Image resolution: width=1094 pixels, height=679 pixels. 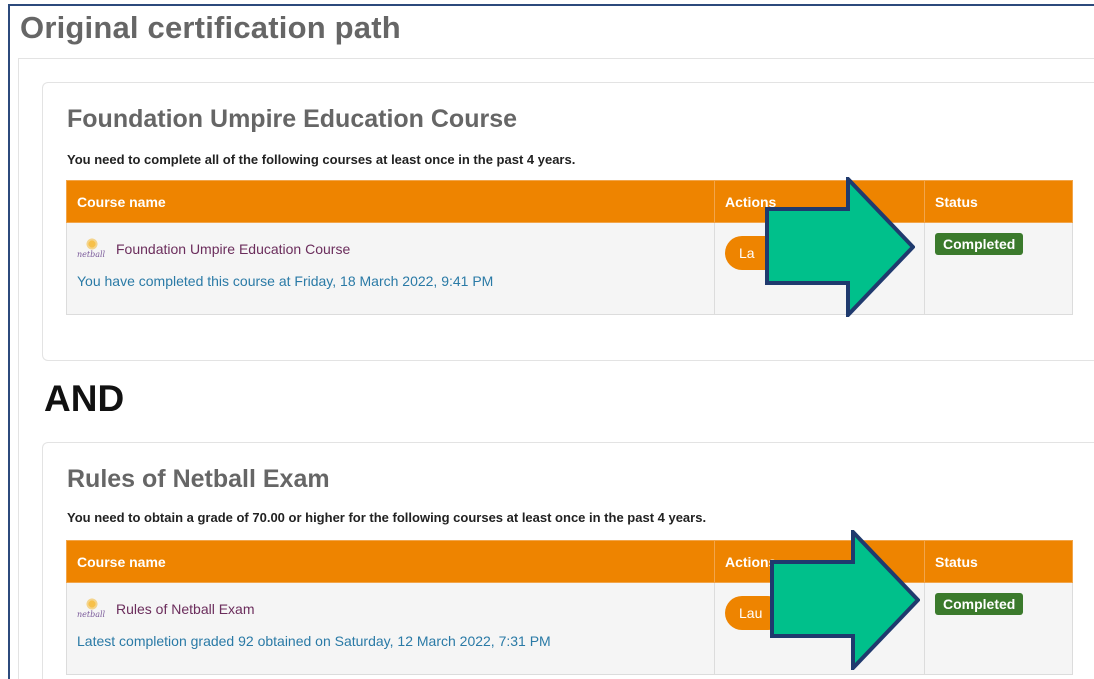 I want to click on course-link: Rules of Netball Exam, so click(x=185, y=609).